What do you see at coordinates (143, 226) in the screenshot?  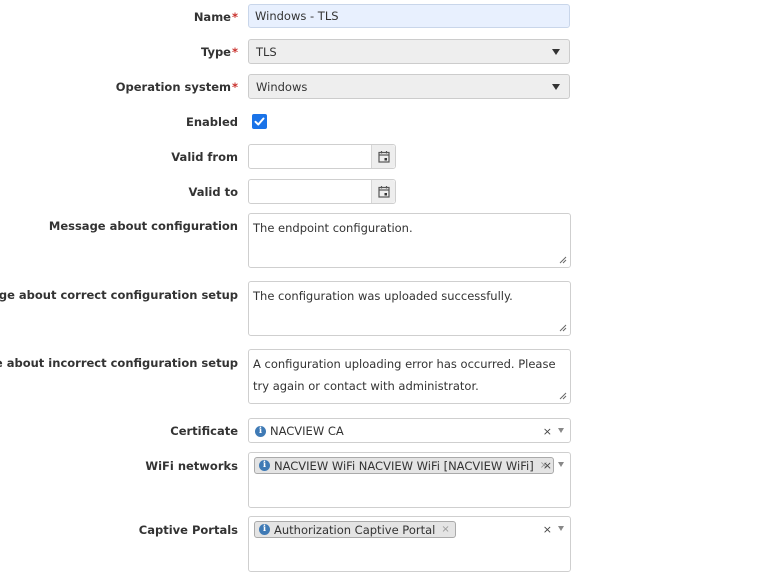 I see `msg-config-label: Message about configuration` at bounding box center [143, 226].